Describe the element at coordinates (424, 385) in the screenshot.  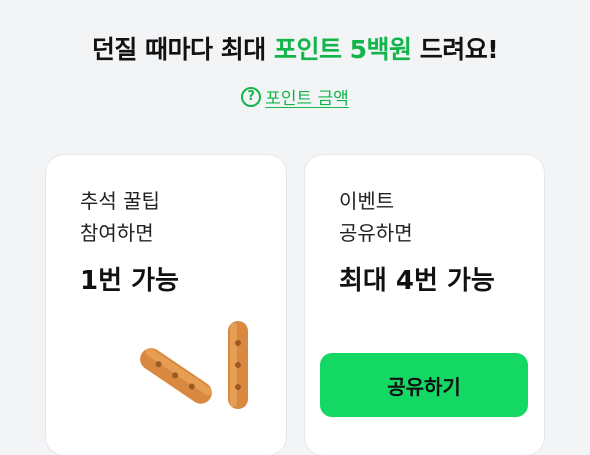
I see `share-button: 공유하기` at that location.